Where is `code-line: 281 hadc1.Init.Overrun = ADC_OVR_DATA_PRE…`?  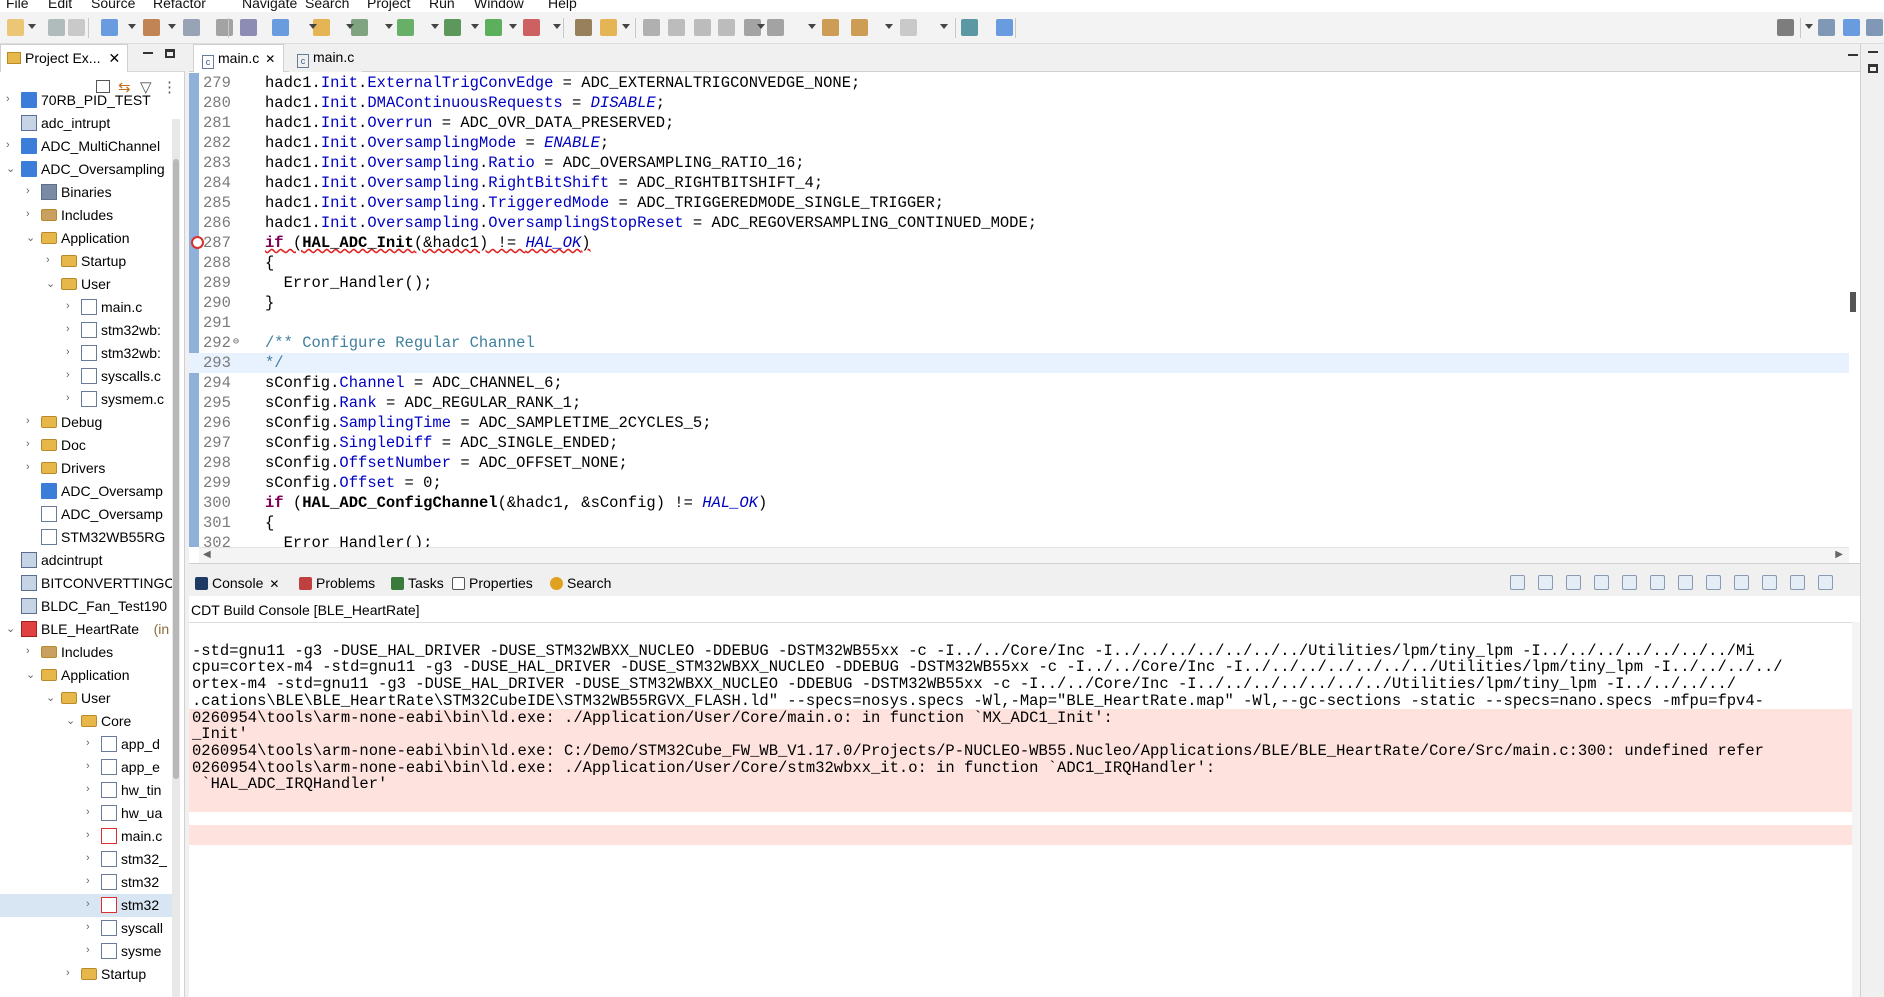
code-line: 281 hadc1.Init.Overrun = ADC_OVR_DATA_PRE… is located at coordinates (1019, 123).